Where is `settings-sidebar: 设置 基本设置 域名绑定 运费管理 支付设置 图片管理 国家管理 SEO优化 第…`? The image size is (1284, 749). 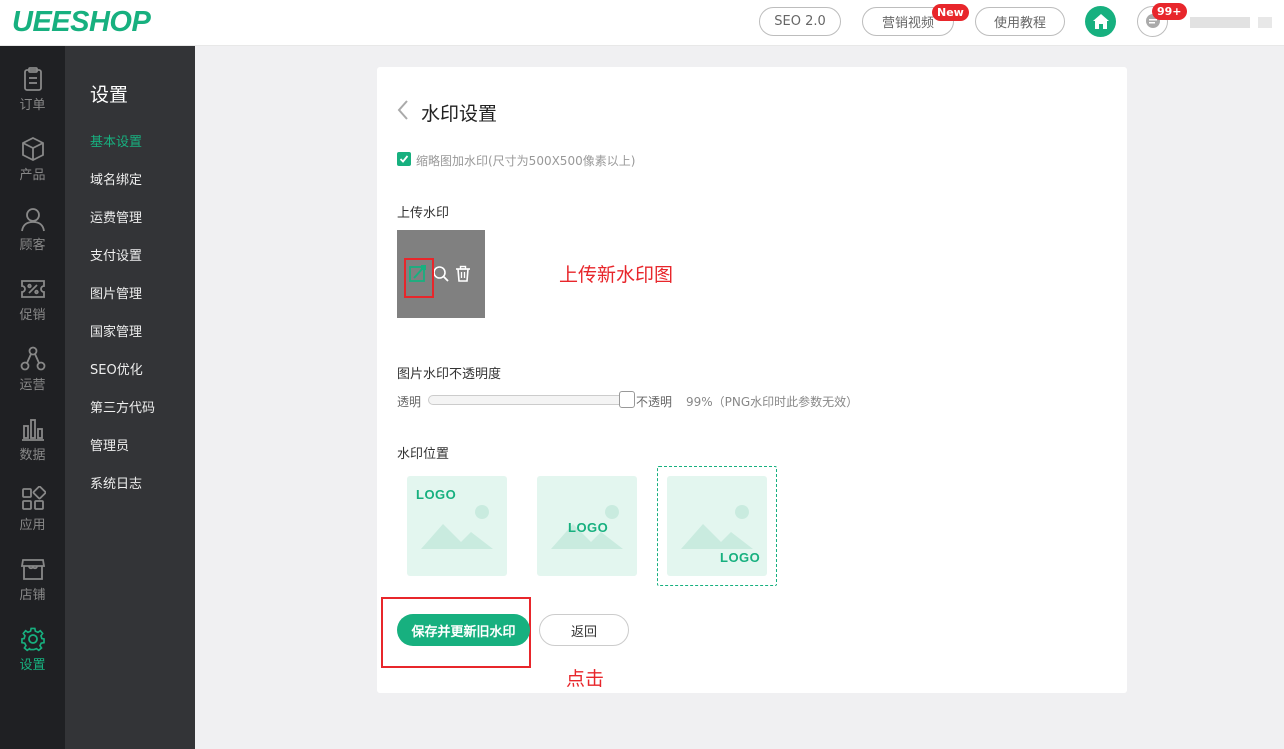
settings-sidebar: 设置 基本设置 域名绑定 运费管理 支付设置 图片管理 国家管理 SEO优化 第… is located at coordinates (130, 397).